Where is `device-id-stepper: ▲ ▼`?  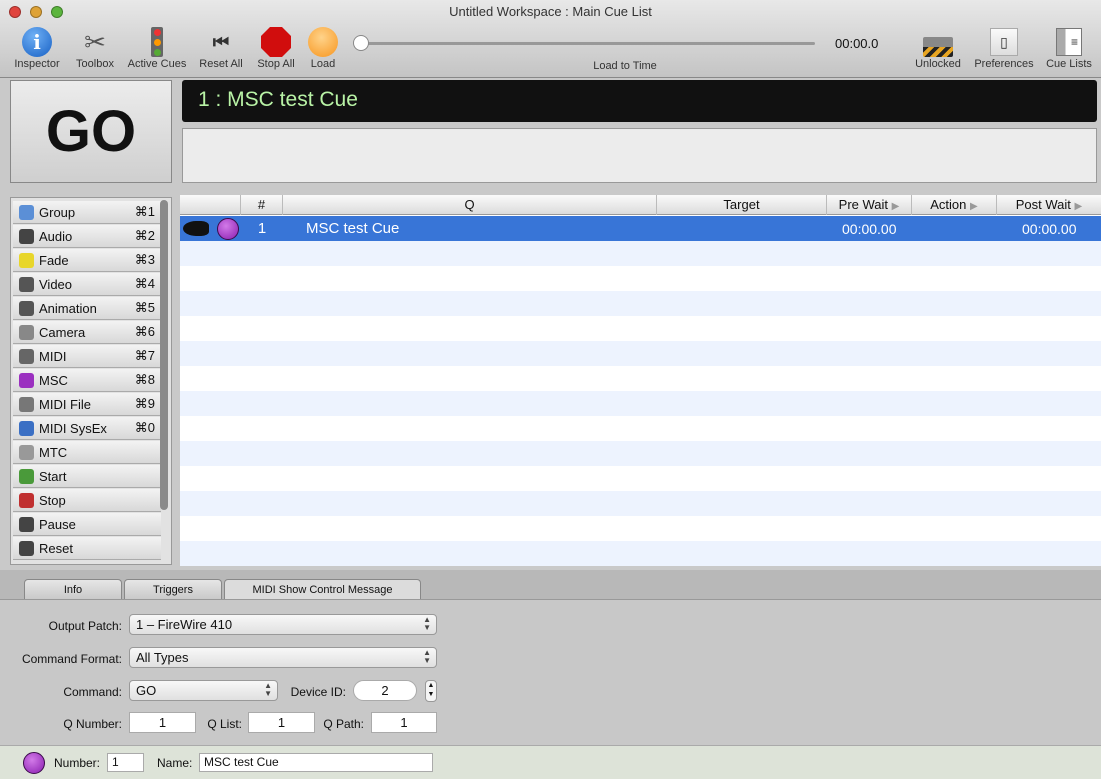 device-id-stepper: ▲ ▼ is located at coordinates (431, 691).